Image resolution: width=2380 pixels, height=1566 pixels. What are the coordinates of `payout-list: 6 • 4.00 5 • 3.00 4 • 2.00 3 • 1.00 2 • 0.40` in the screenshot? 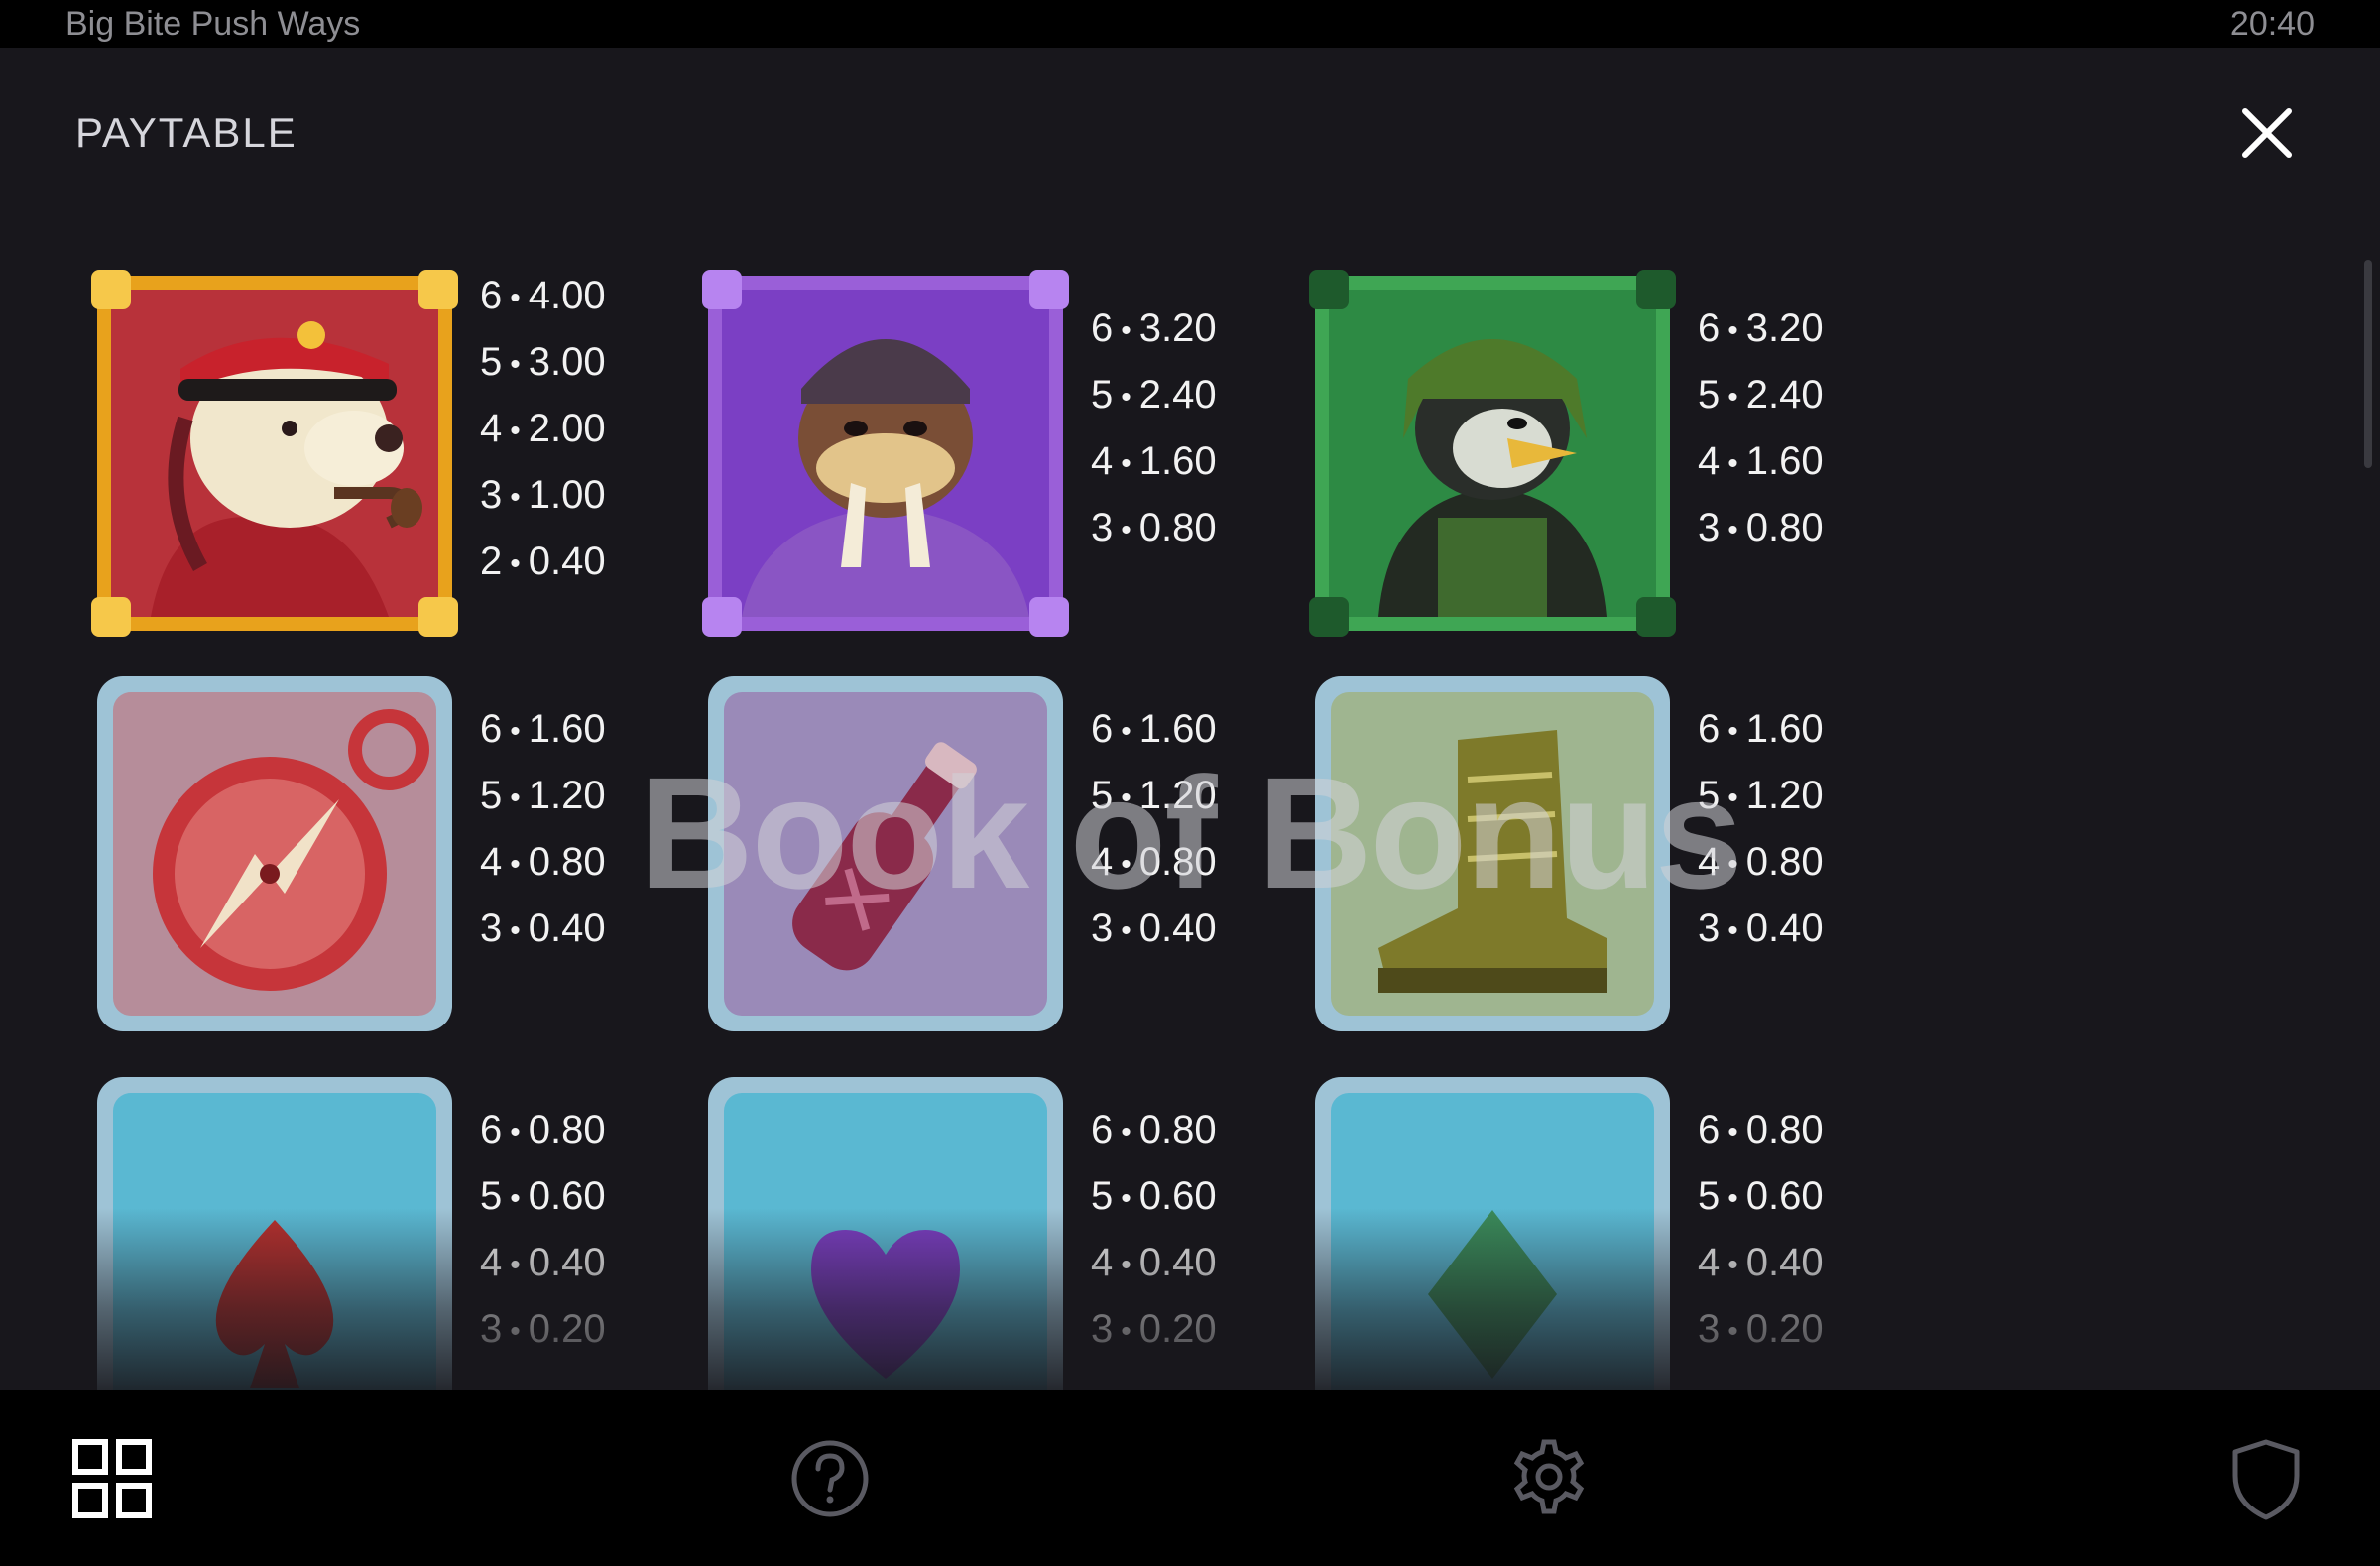 It's located at (543, 429).